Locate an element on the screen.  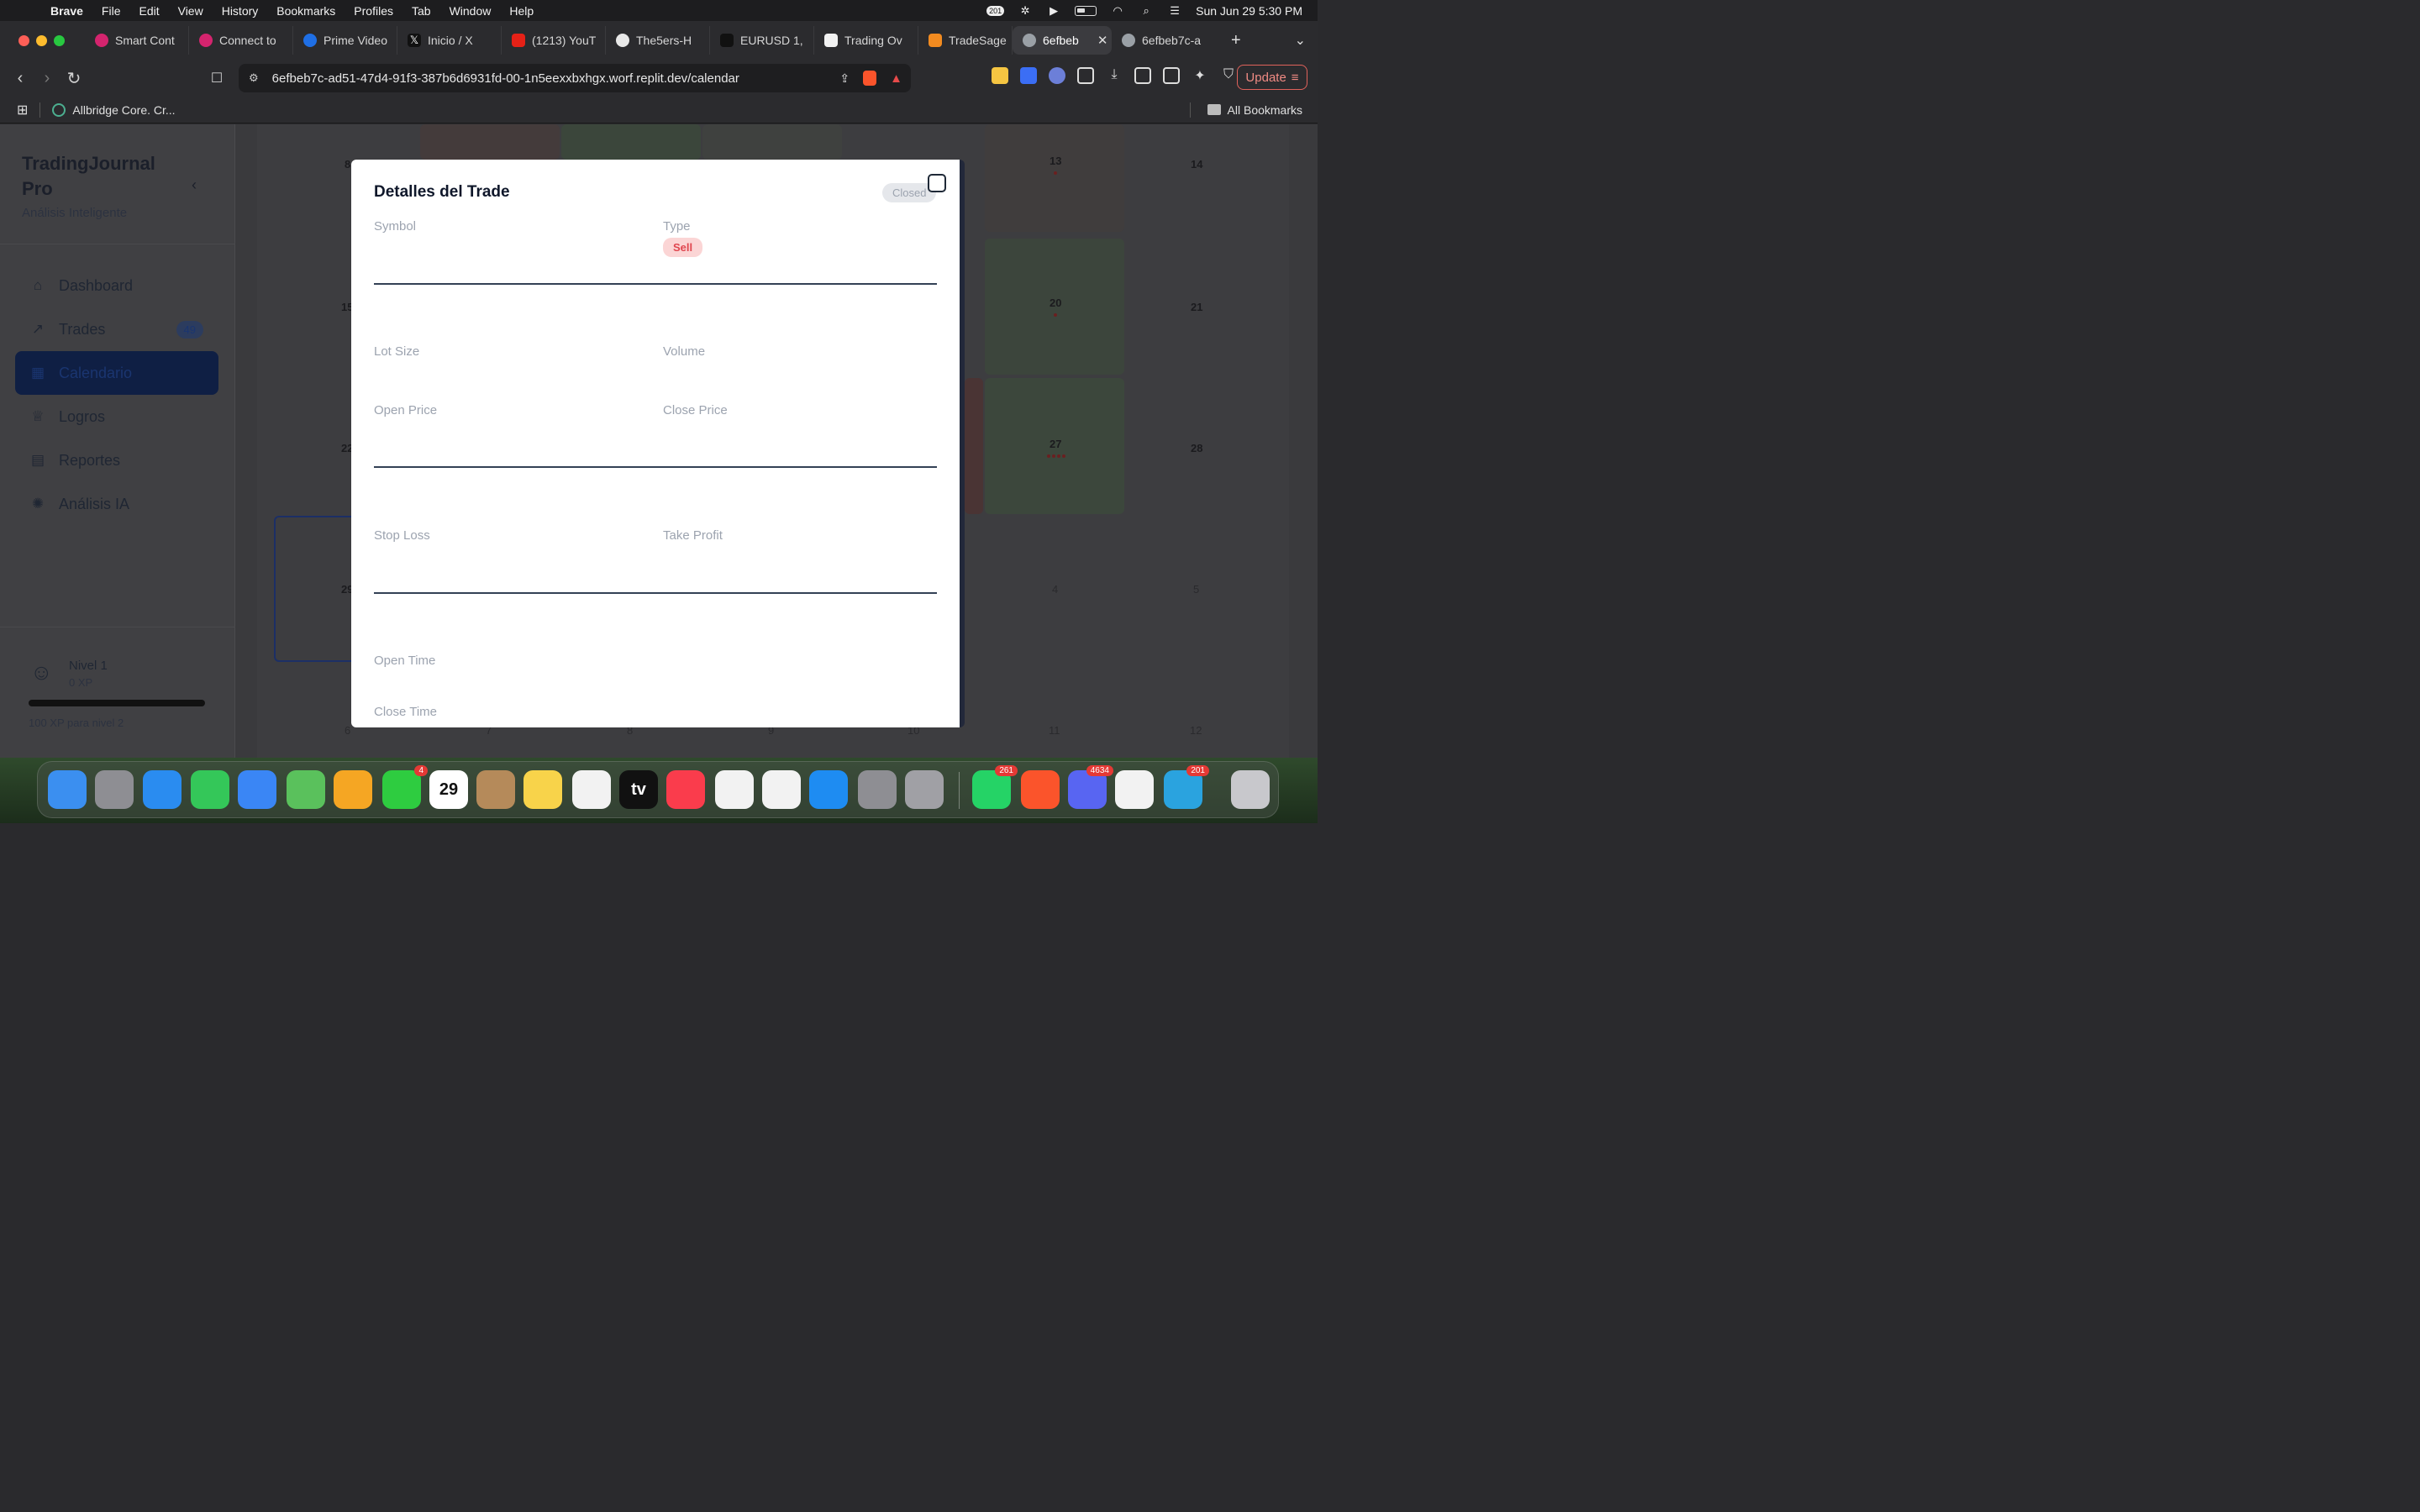
menu-file: File is located at coordinates (112, 11).